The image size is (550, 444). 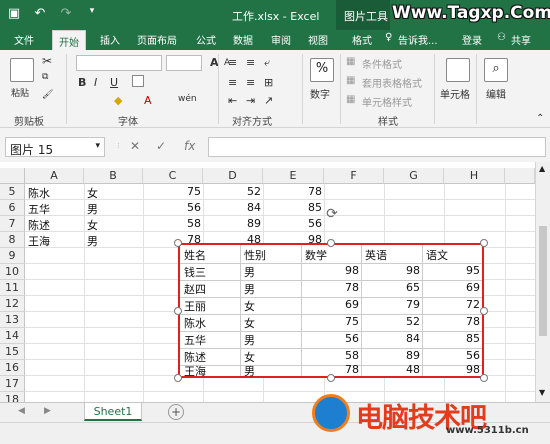 I want to click on tab-home: 开始, so click(x=69, y=40).